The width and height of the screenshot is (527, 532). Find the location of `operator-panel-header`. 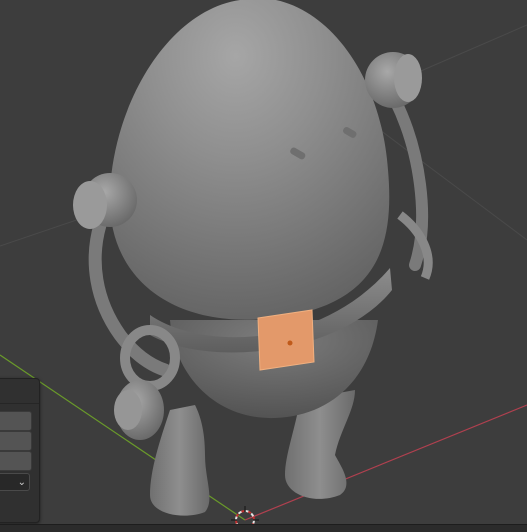

operator-panel-header is located at coordinates (19, 391).